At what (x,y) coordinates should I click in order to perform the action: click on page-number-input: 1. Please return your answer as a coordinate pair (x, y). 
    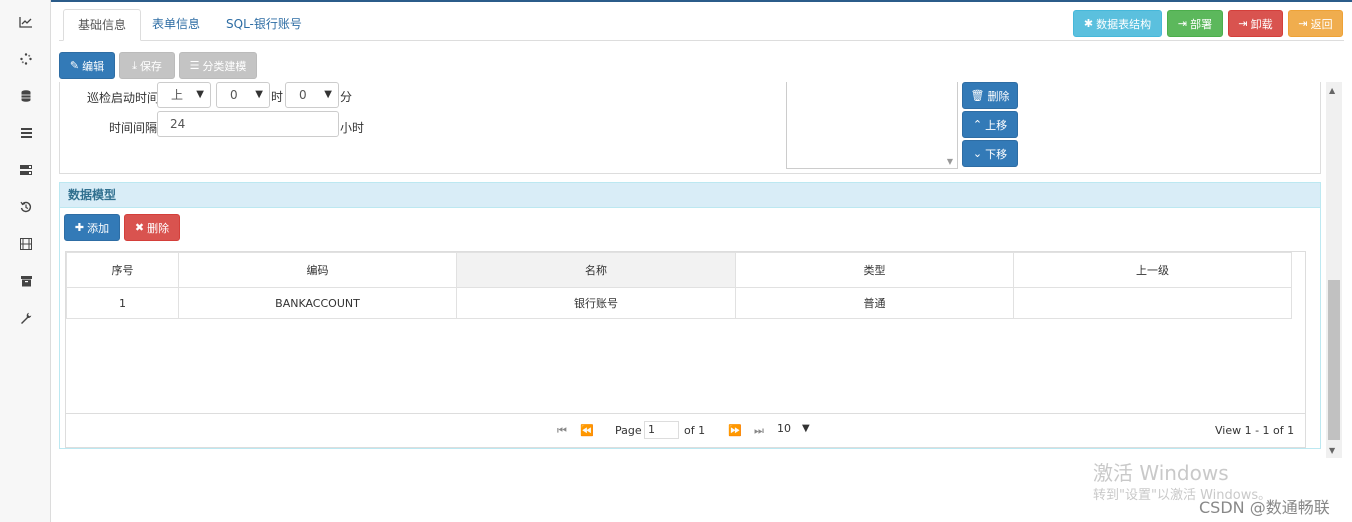
    Looking at the image, I should click on (661, 430).